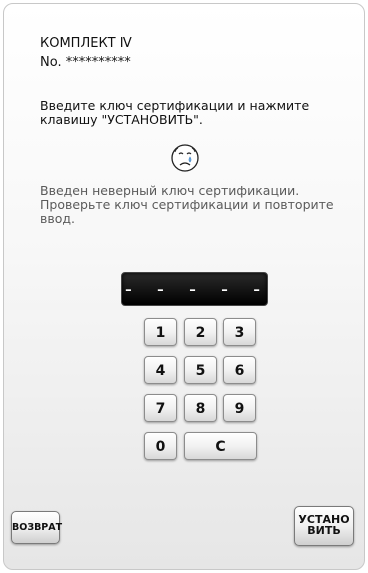  Describe the element at coordinates (324, 526) in the screenshot. I see `set-button: УСТАНО ВИТЬ` at that location.